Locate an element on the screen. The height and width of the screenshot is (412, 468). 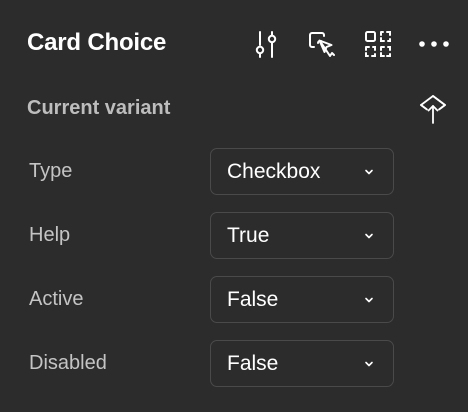
help-select: True is located at coordinates (302, 235).